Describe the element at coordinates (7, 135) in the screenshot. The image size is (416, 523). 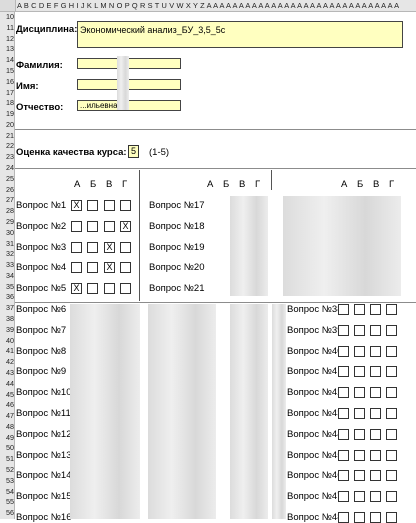
I see `row-number: 21` at that location.